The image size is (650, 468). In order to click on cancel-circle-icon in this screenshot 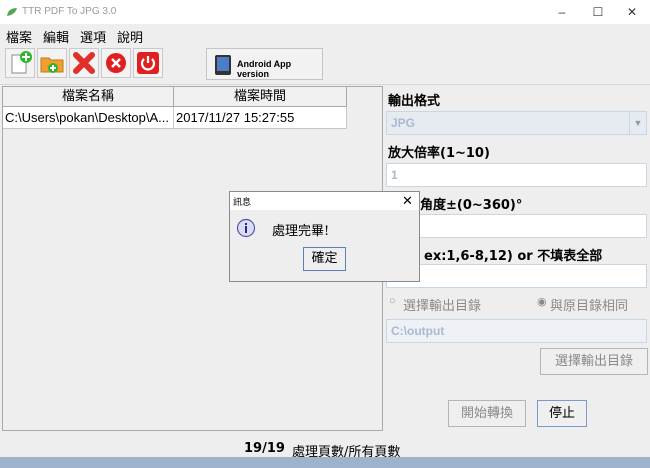, I will do `click(116, 63)`.